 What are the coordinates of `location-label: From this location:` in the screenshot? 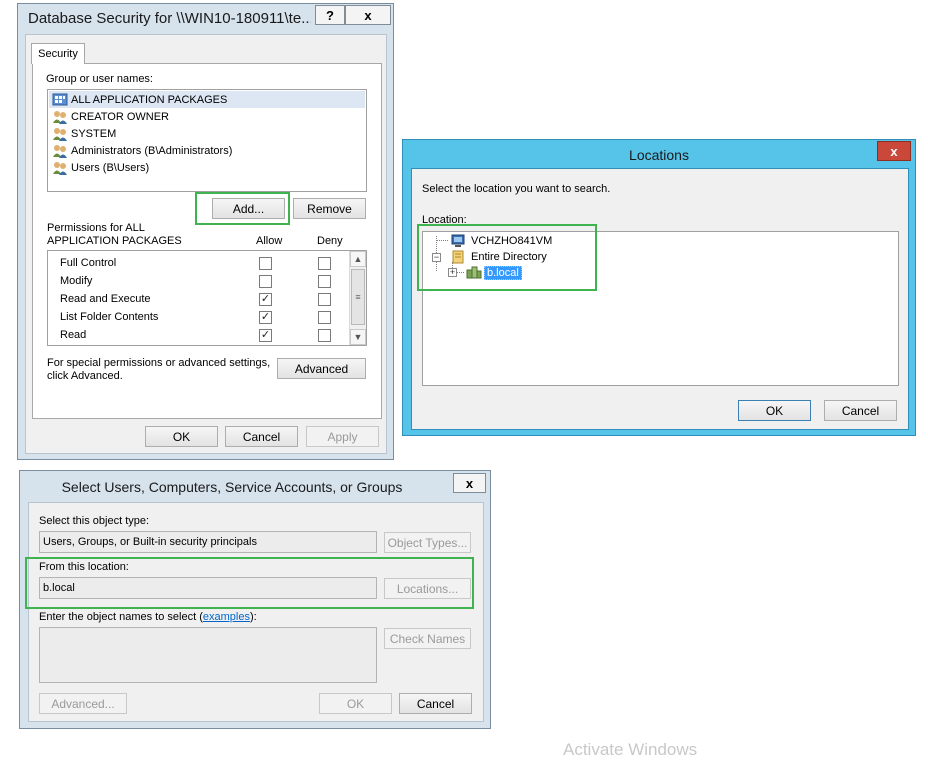 It's located at (84, 567).